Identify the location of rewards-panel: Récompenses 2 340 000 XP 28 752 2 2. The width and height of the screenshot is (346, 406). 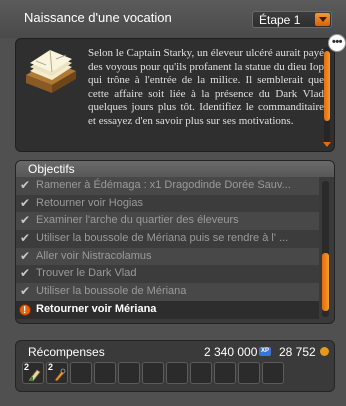
(175, 366).